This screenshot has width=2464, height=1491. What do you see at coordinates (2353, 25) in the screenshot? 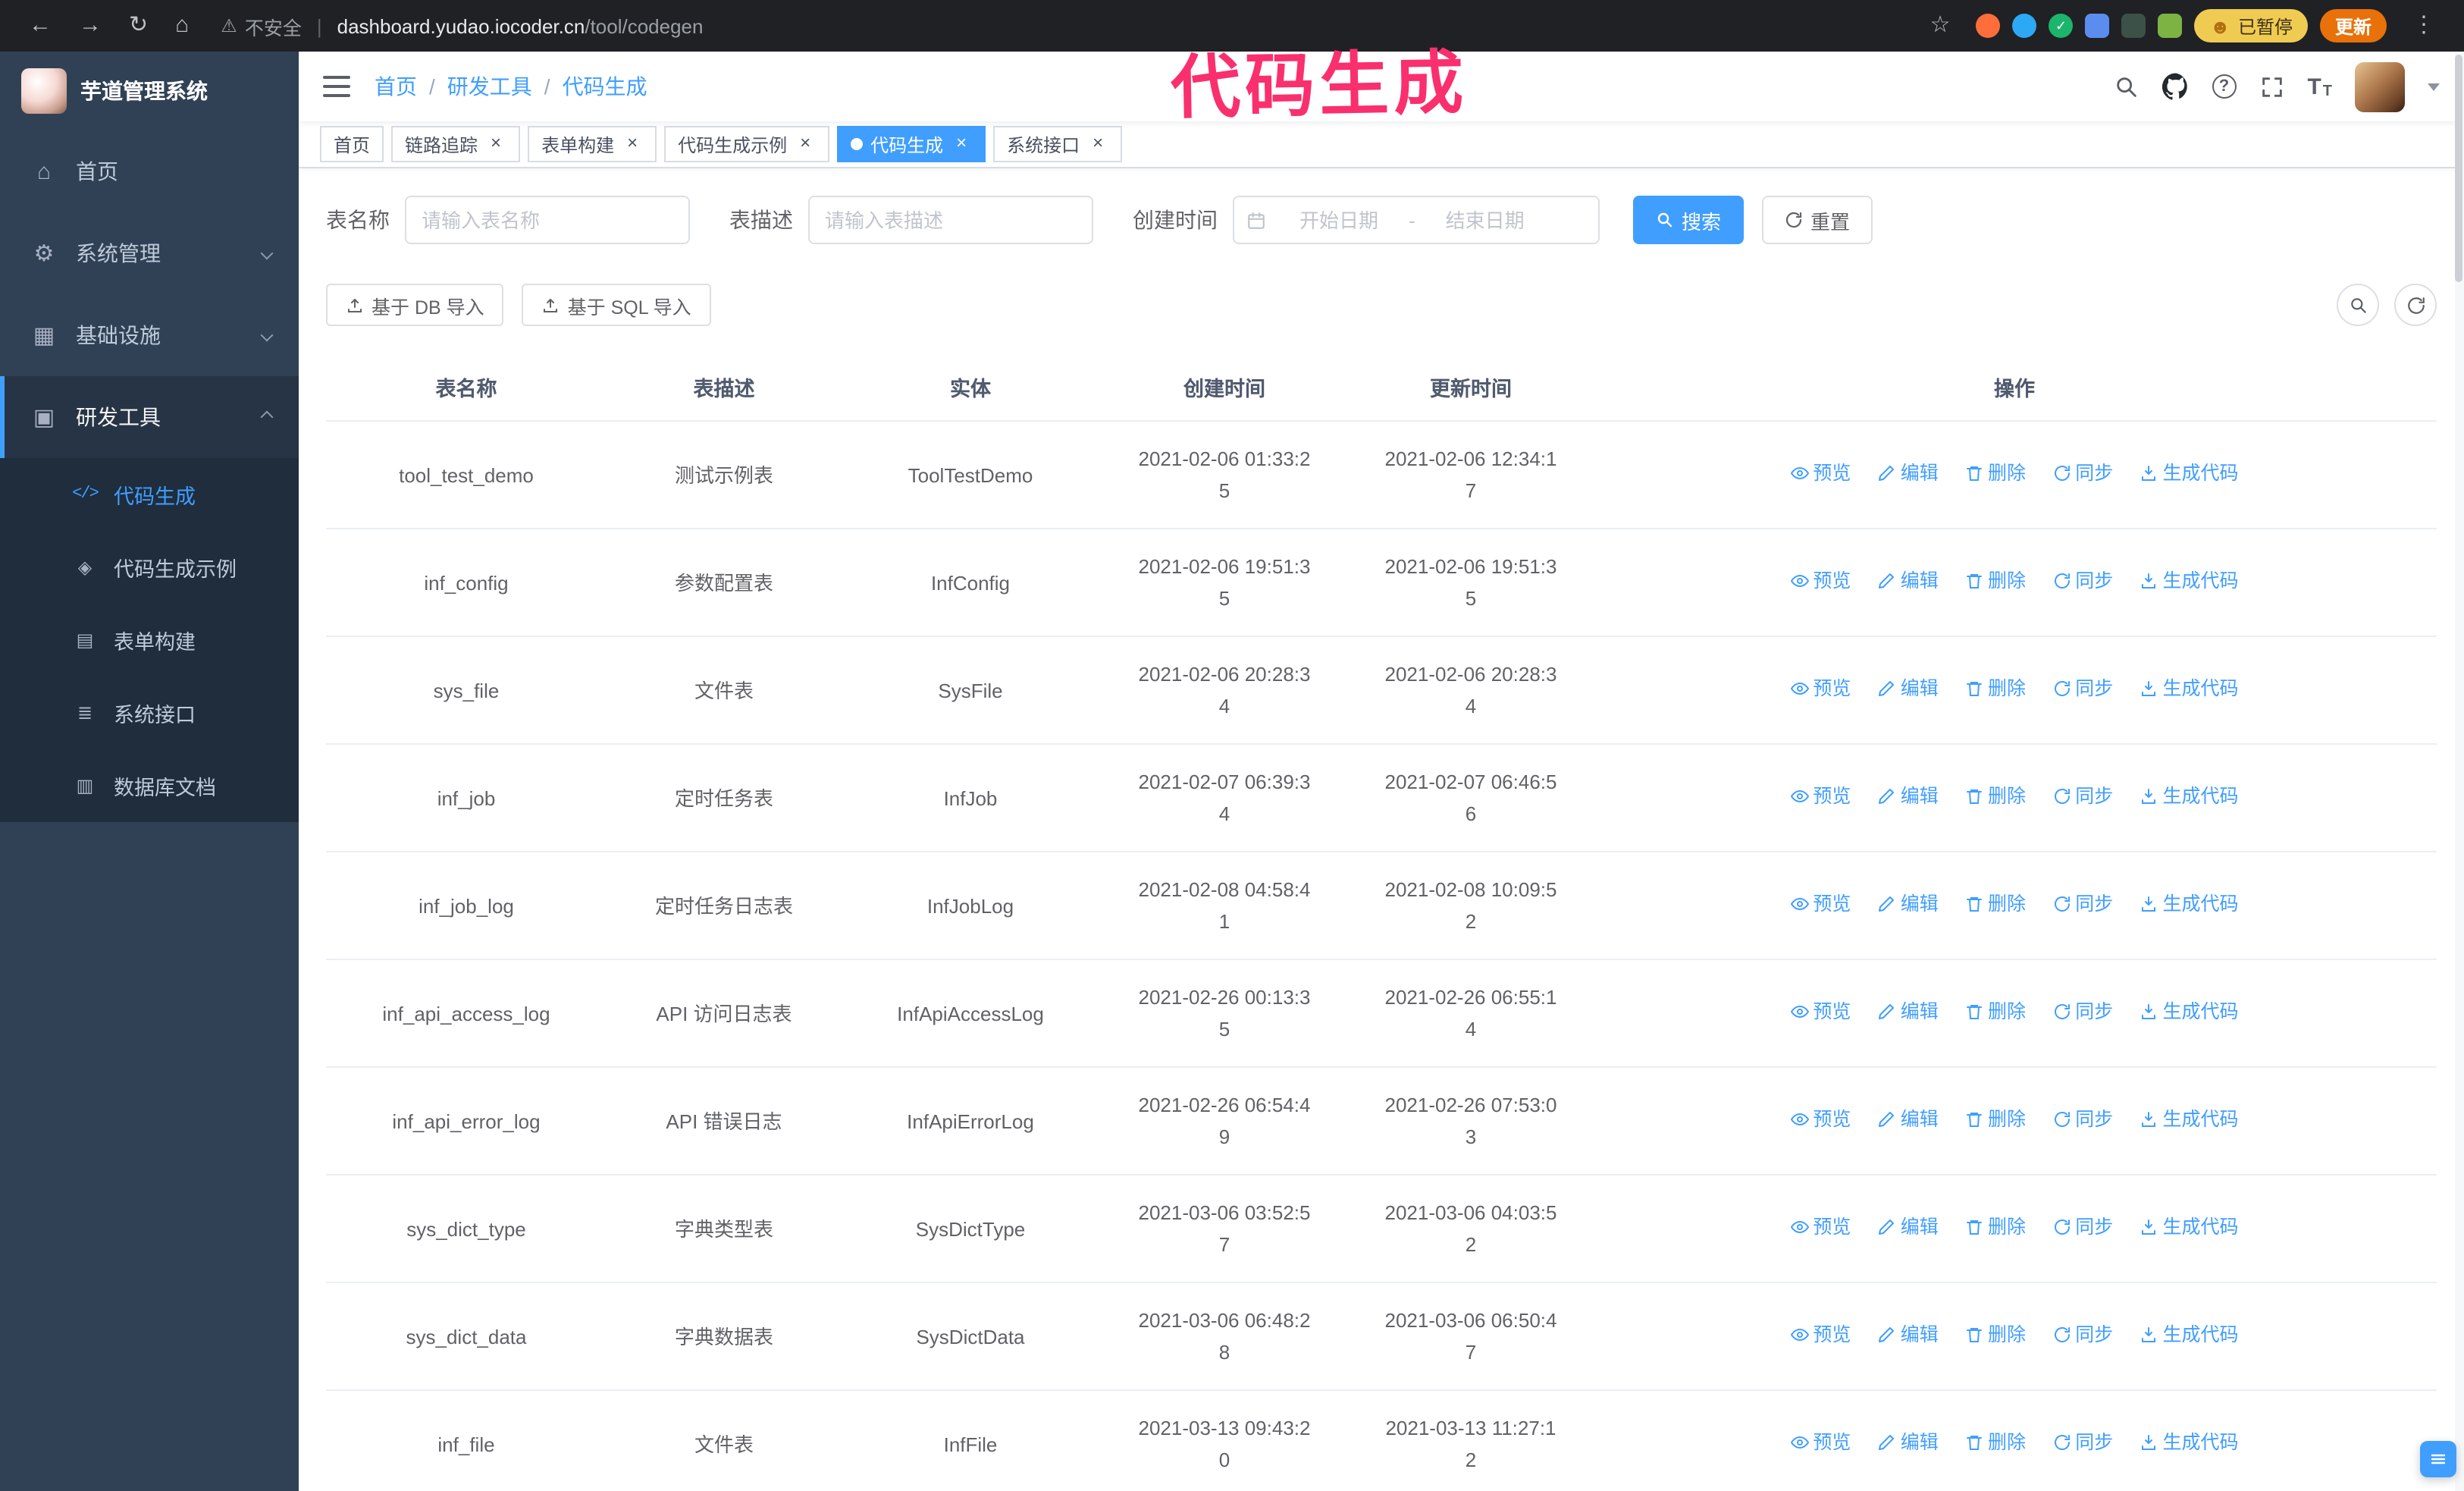
I see `browser-update-button: 更新` at bounding box center [2353, 25].